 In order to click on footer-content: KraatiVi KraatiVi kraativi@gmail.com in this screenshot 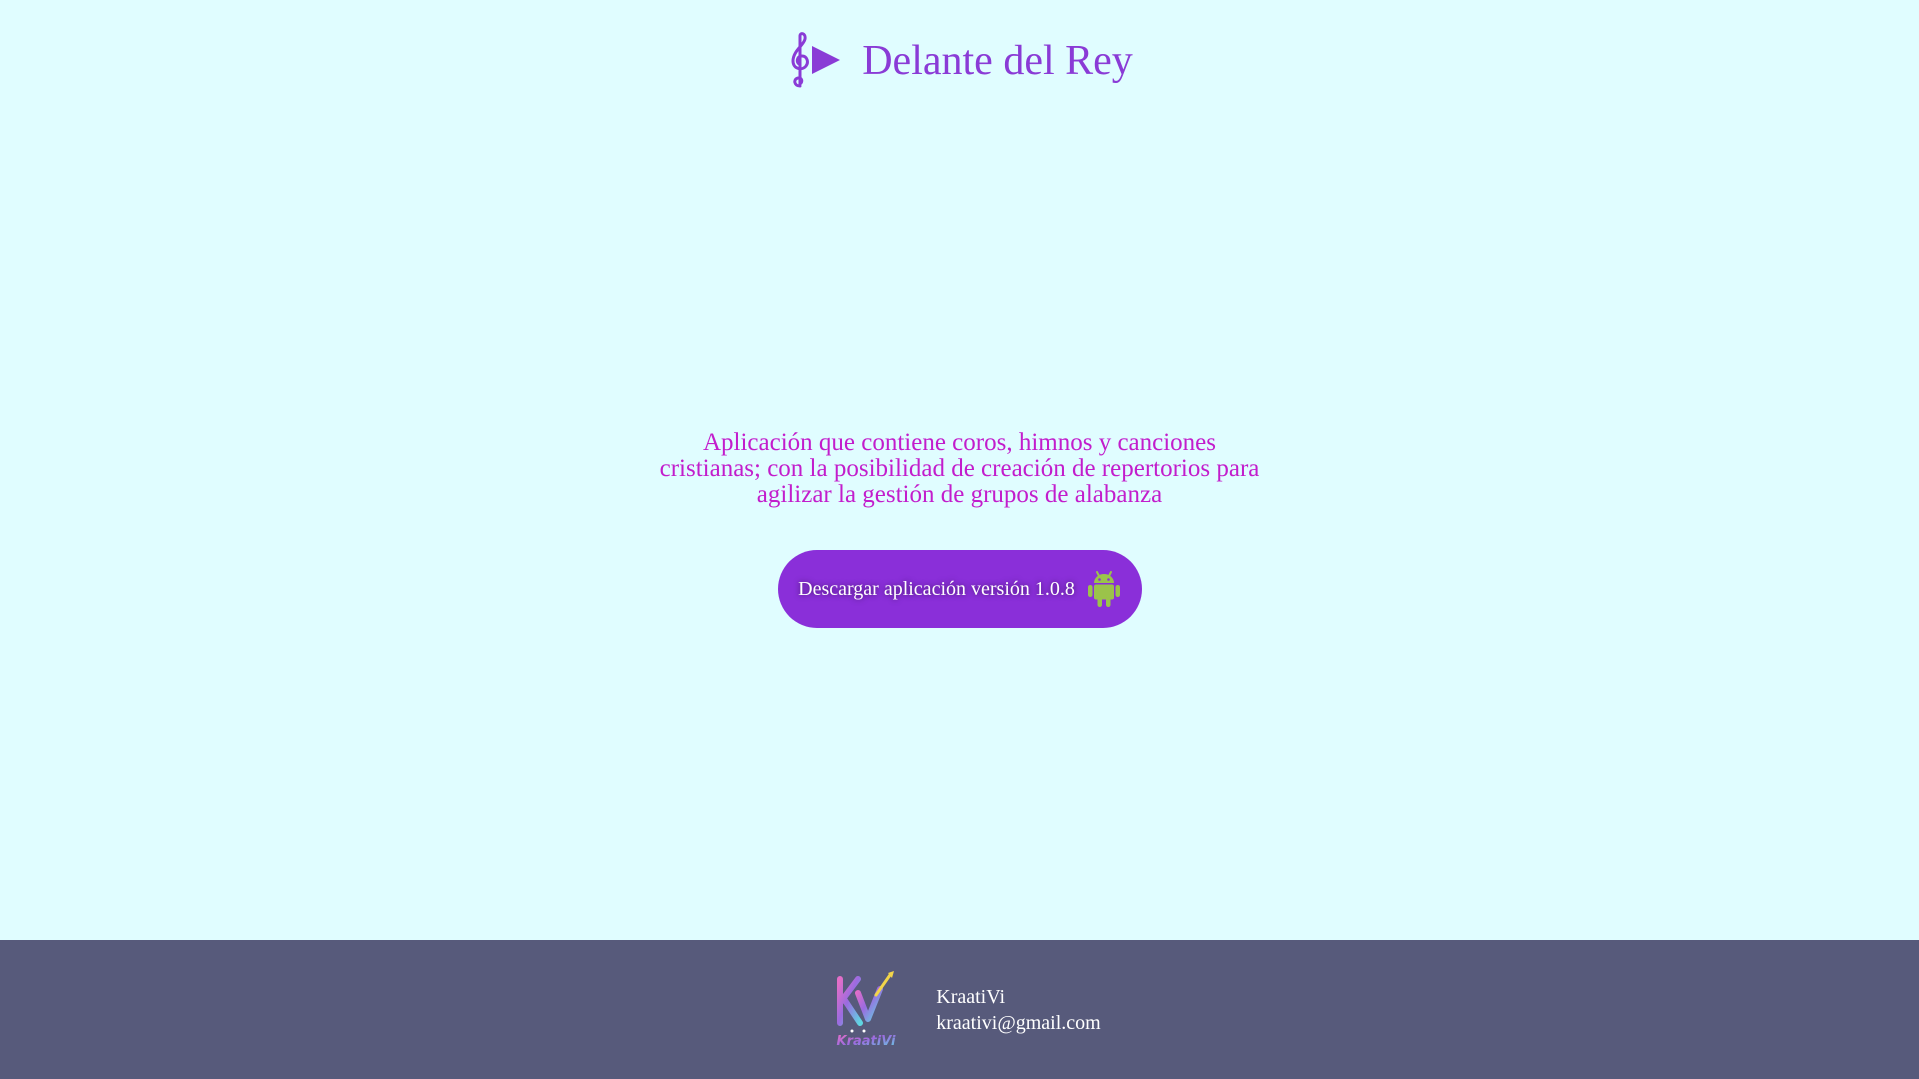, I will do `click(964, 1009)`.